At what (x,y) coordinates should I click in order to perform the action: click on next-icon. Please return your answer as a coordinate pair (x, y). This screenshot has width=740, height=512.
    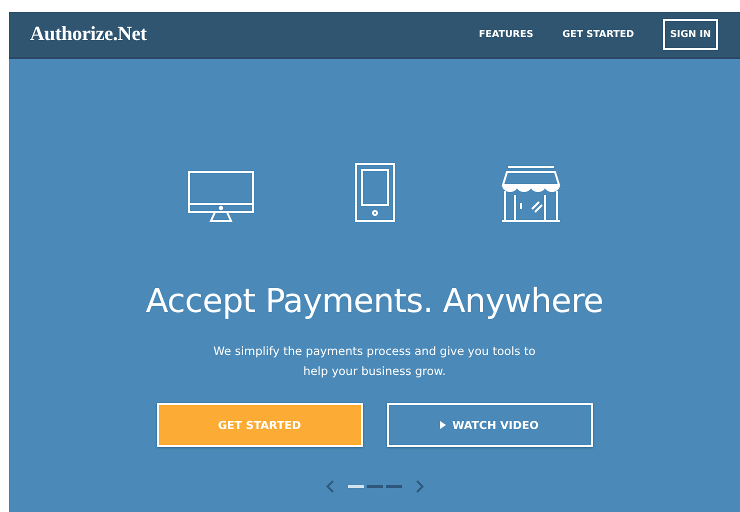
    Looking at the image, I should click on (420, 486).